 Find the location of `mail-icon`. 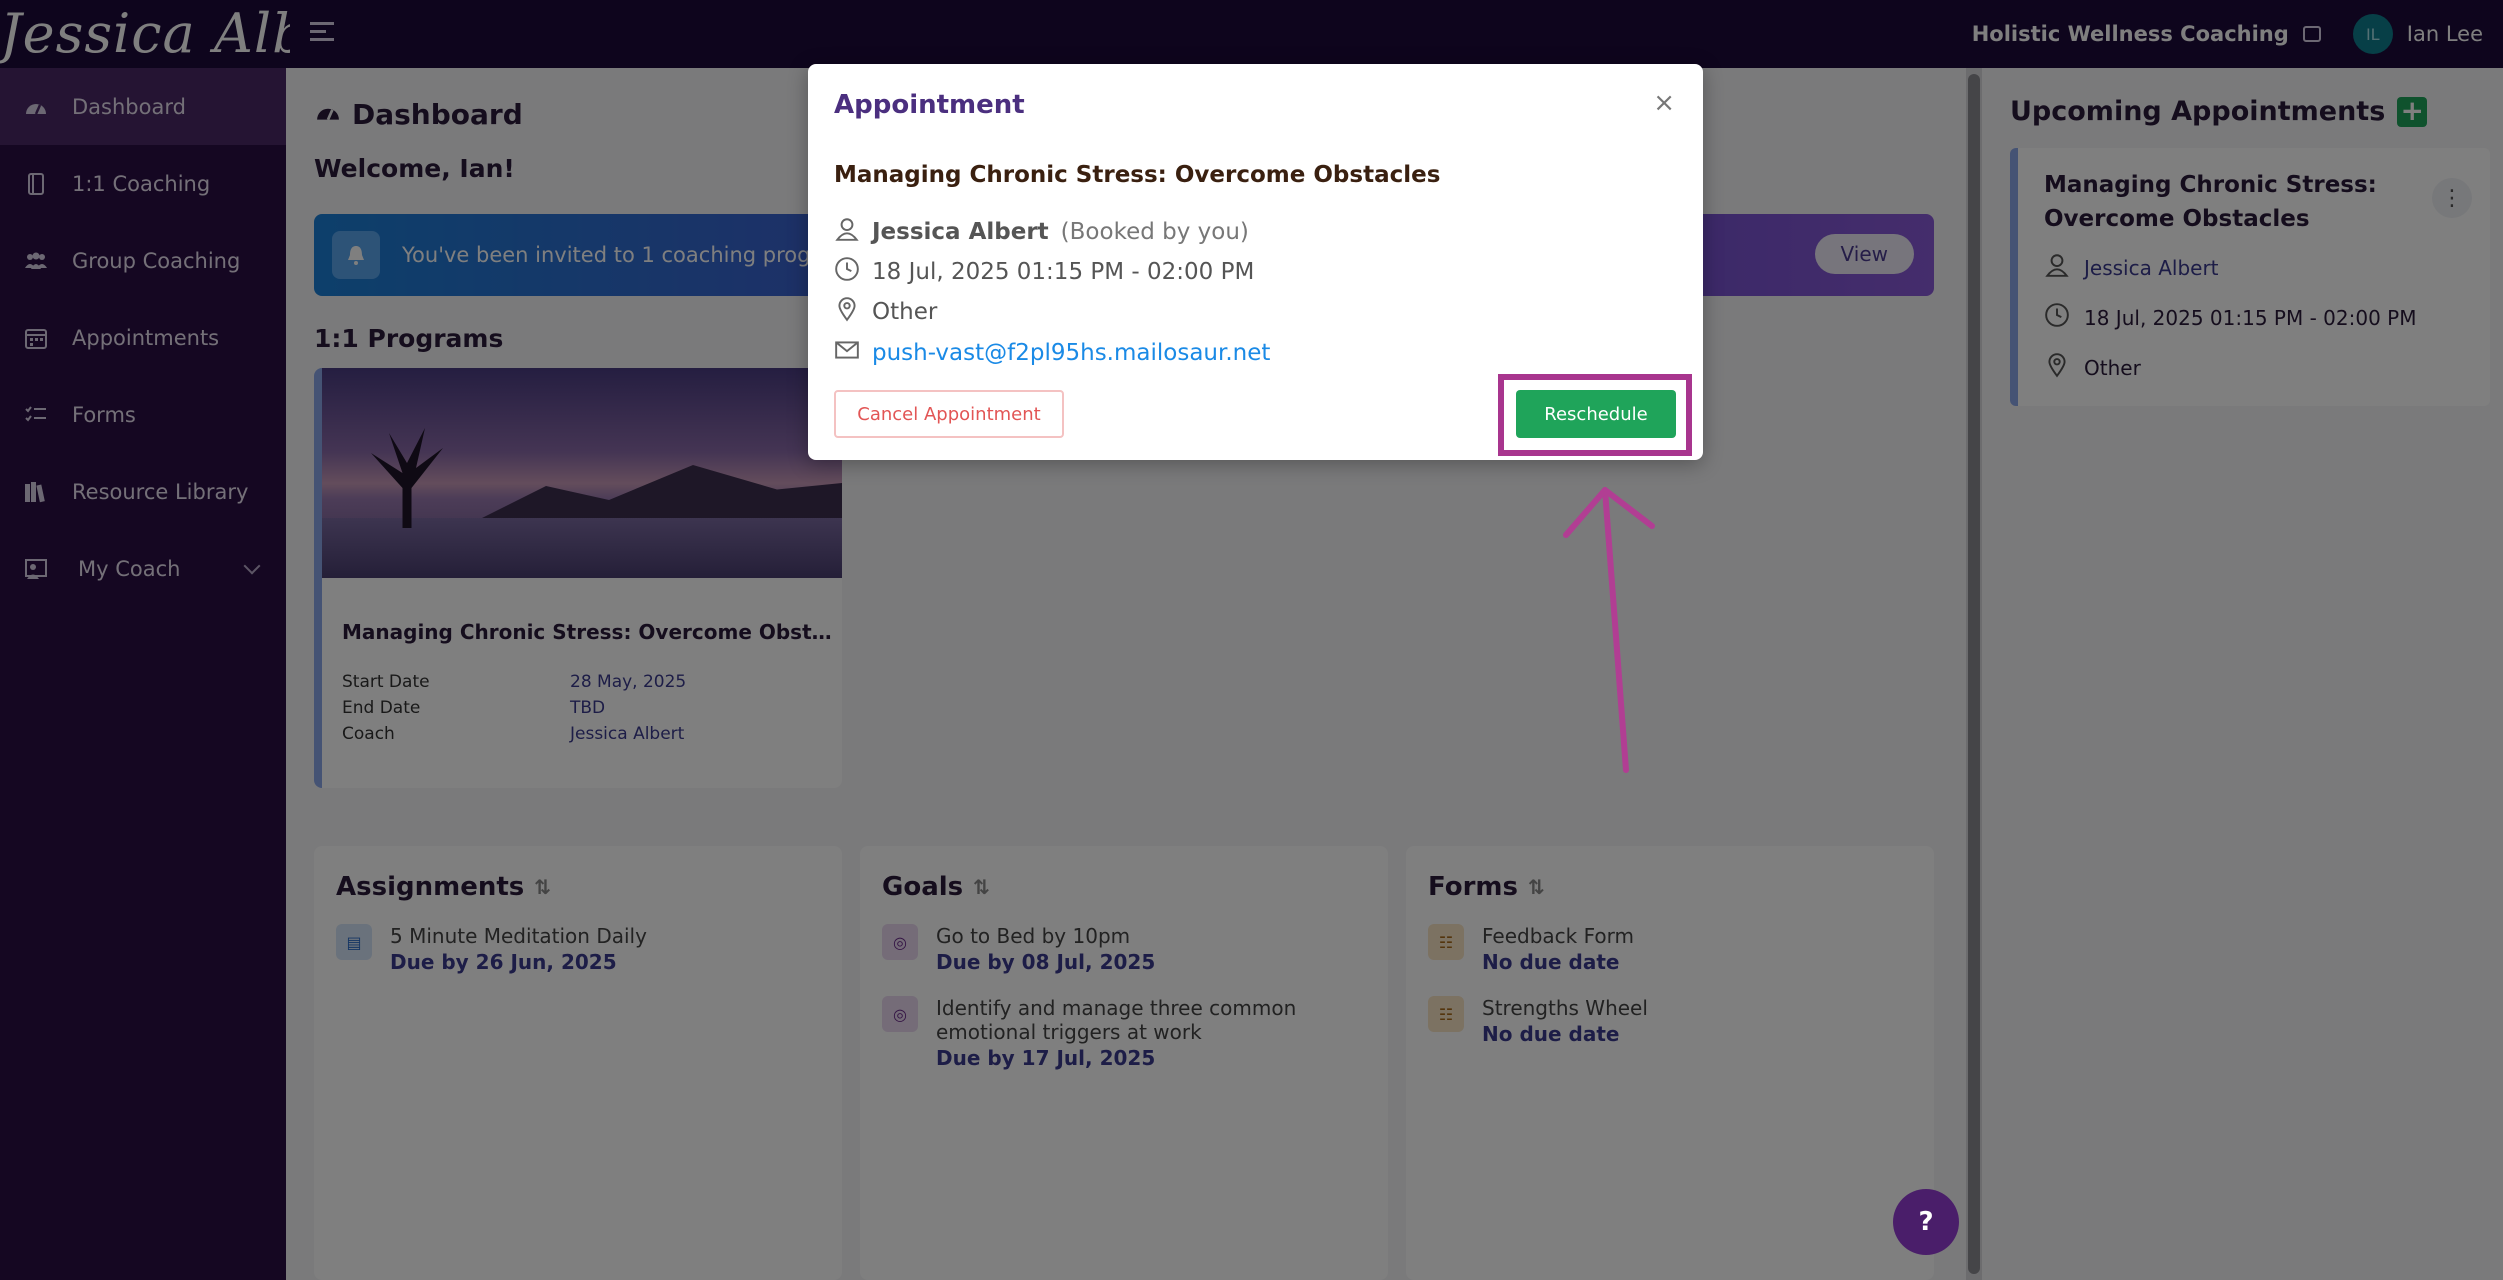

mail-icon is located at coordinates (847, 353).